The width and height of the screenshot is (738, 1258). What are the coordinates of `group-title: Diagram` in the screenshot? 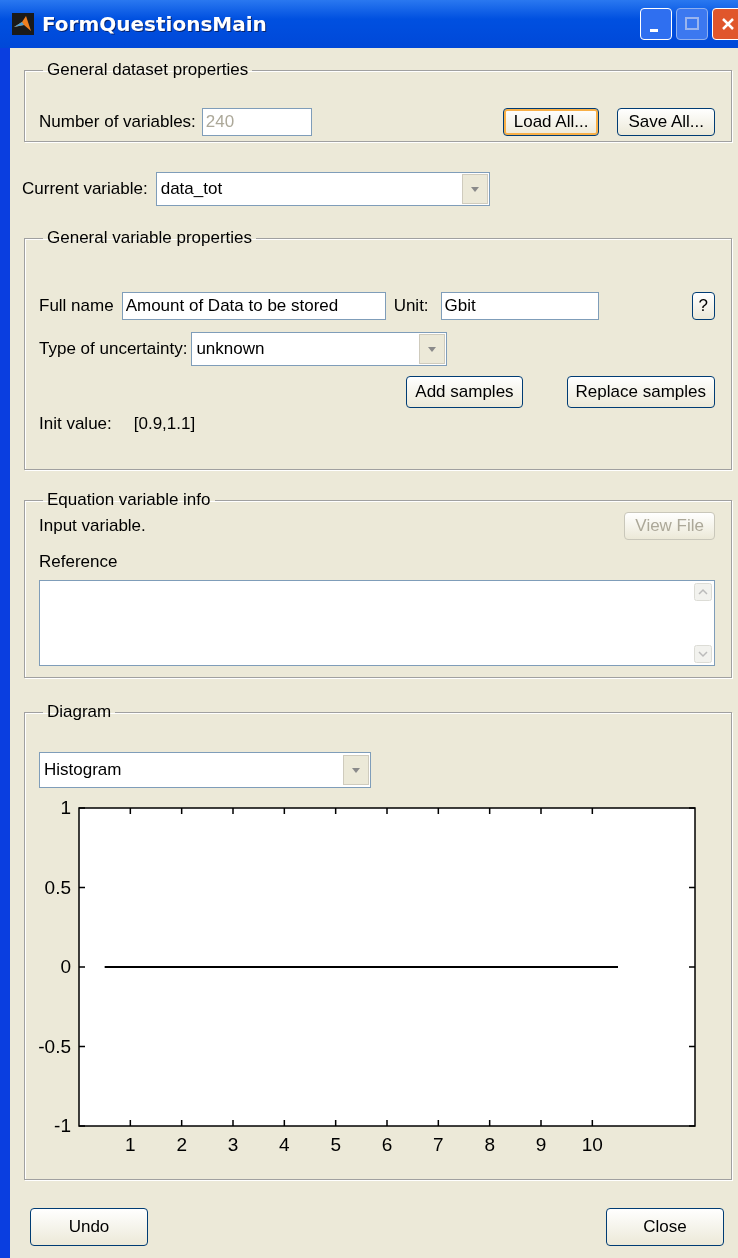 It's located at (79, 712).